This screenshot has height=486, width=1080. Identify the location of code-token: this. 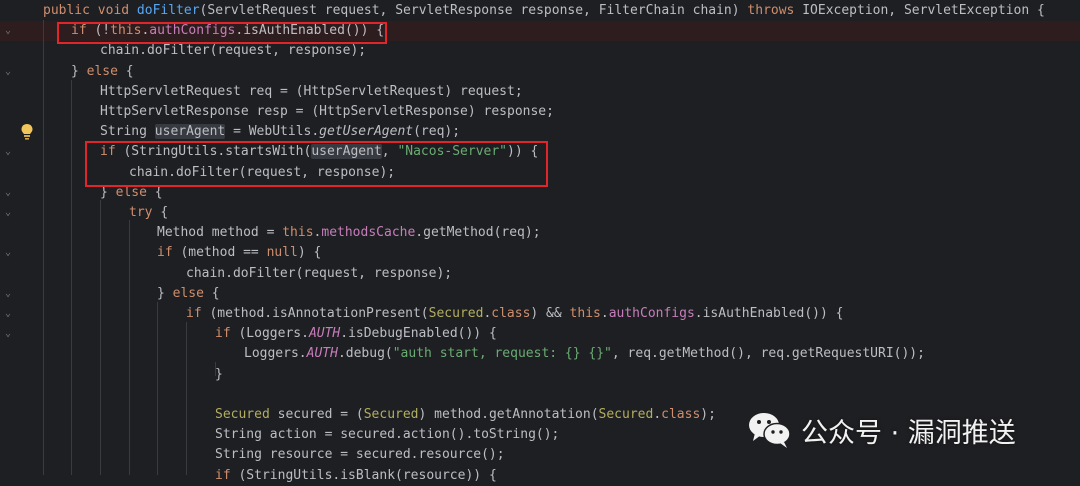
(585, 313).